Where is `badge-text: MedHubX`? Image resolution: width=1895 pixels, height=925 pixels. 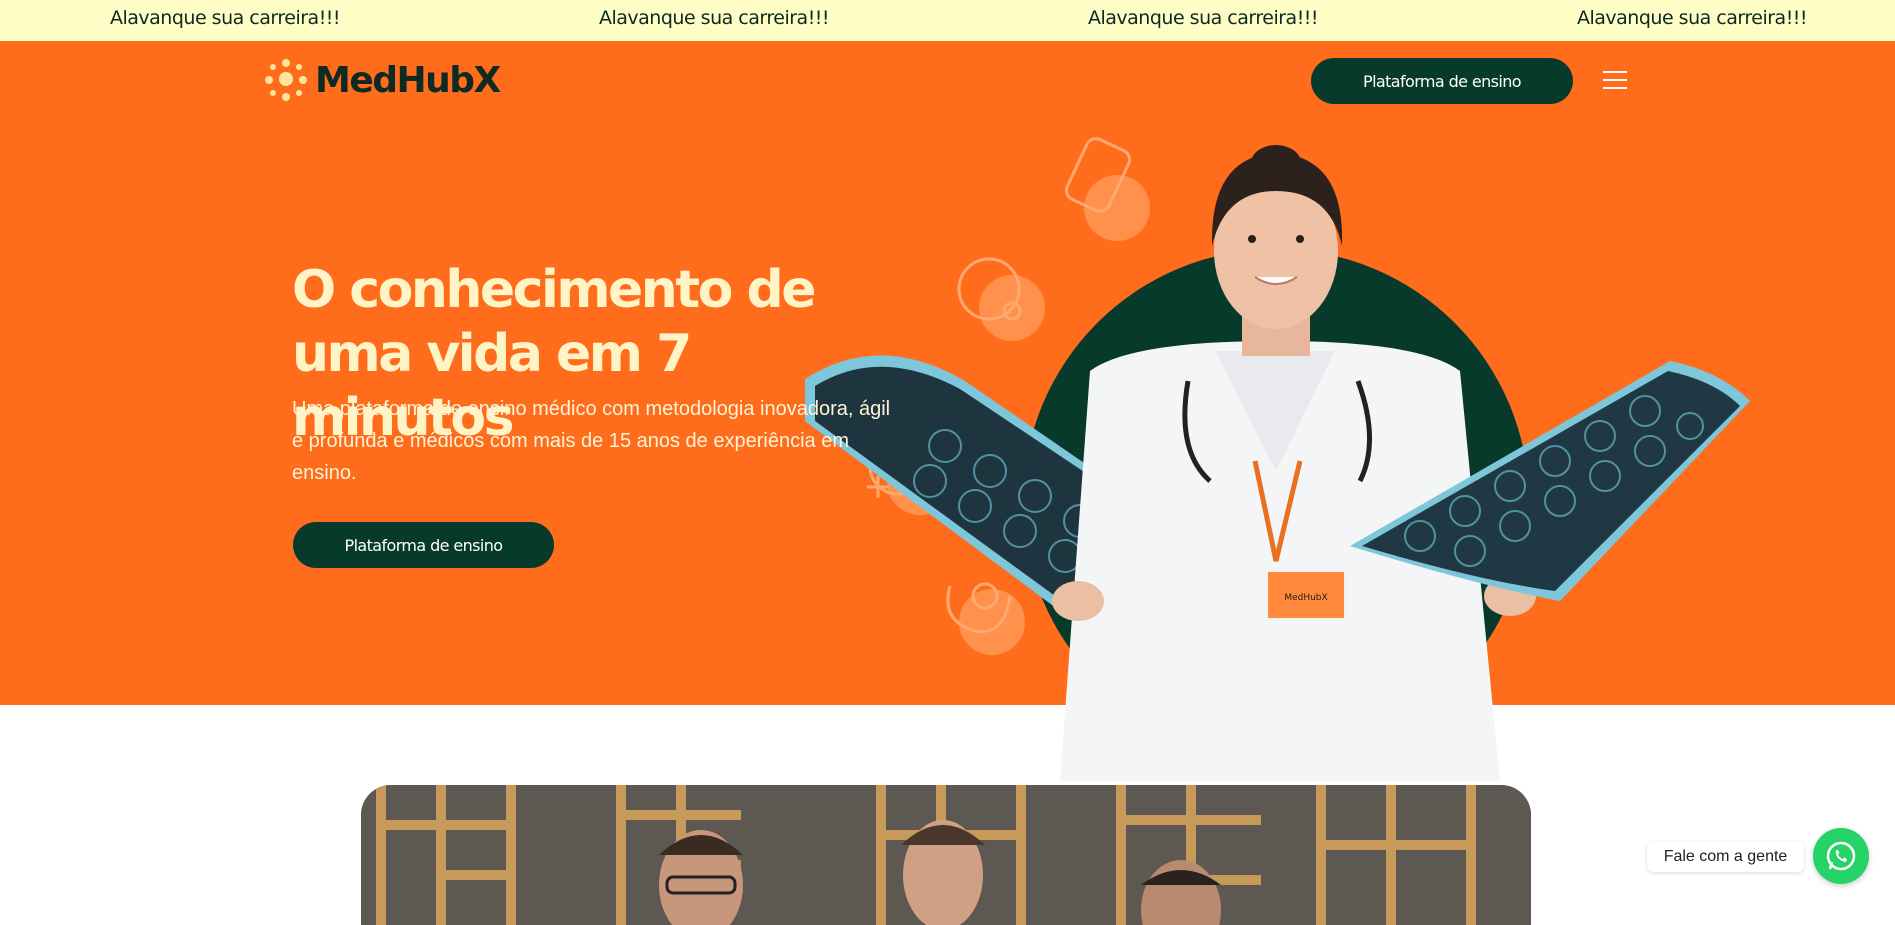
badge-text: MedHubX is located at coordinates (1305, 598).